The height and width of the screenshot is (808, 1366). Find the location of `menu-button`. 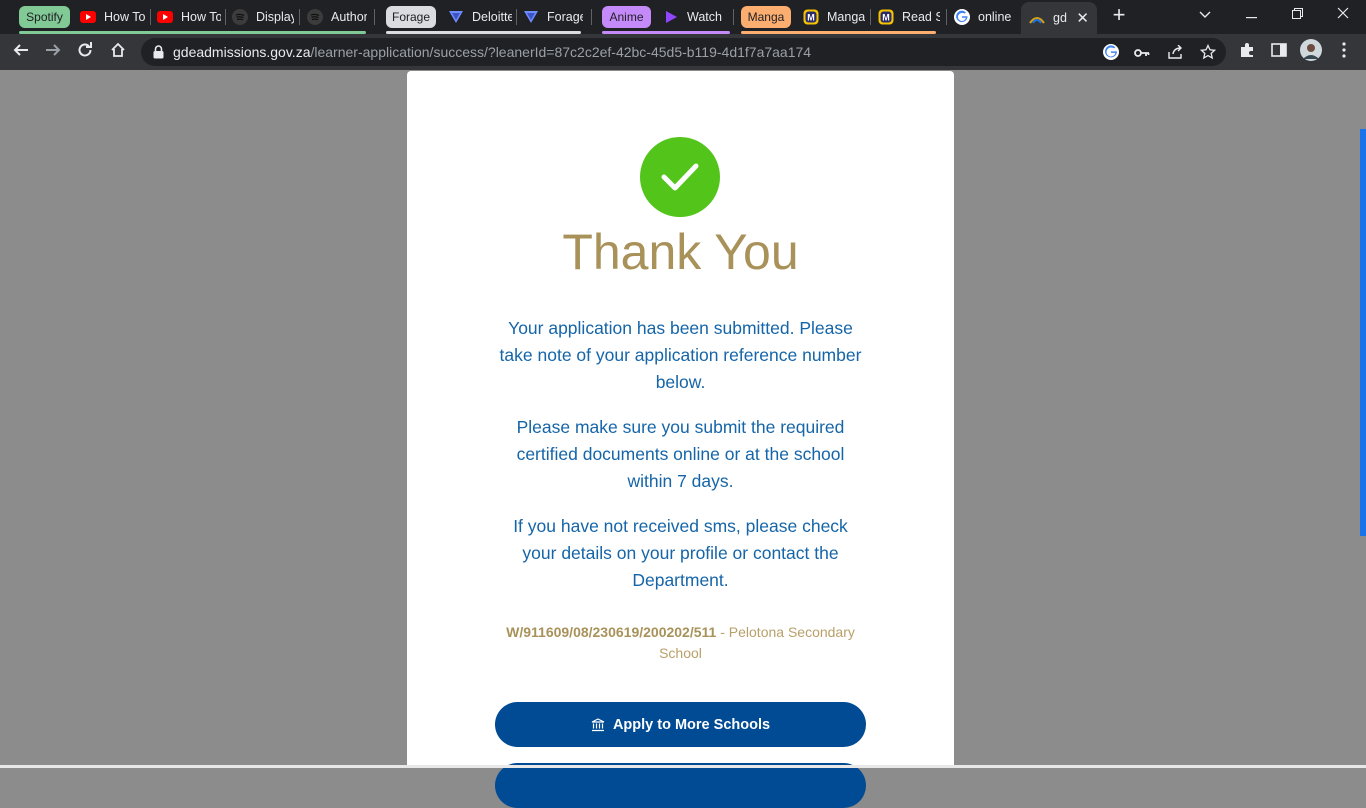

menu-button is located at coordinates (1344, 52).